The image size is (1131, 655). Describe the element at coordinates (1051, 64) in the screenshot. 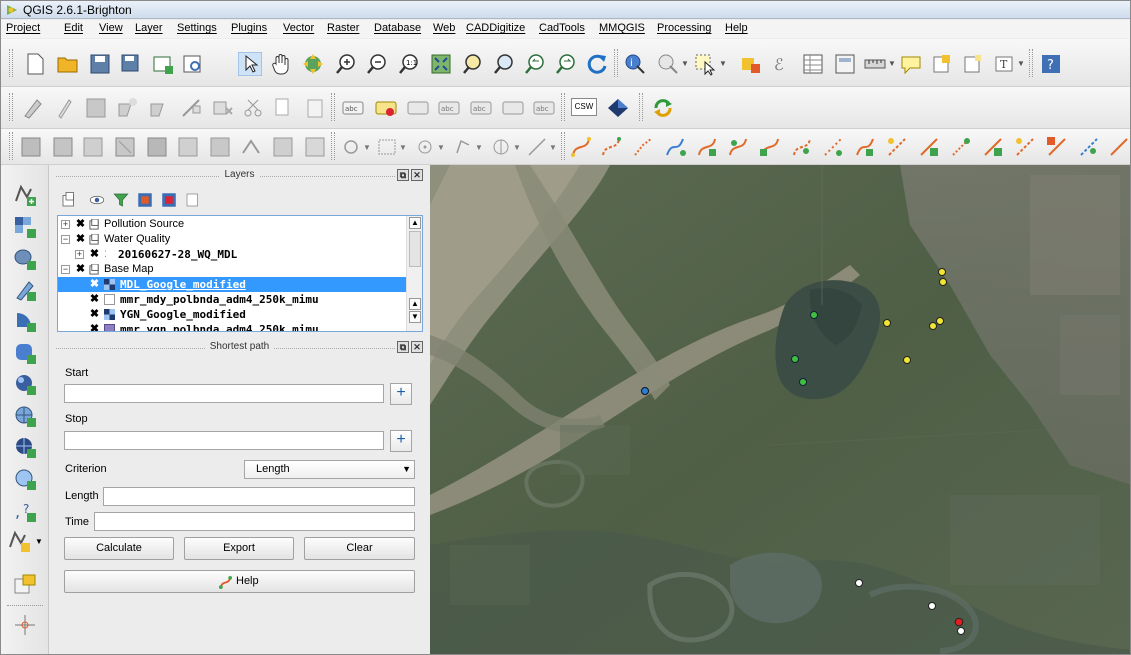

I see `whats-this-help-icon: ?` at that location.